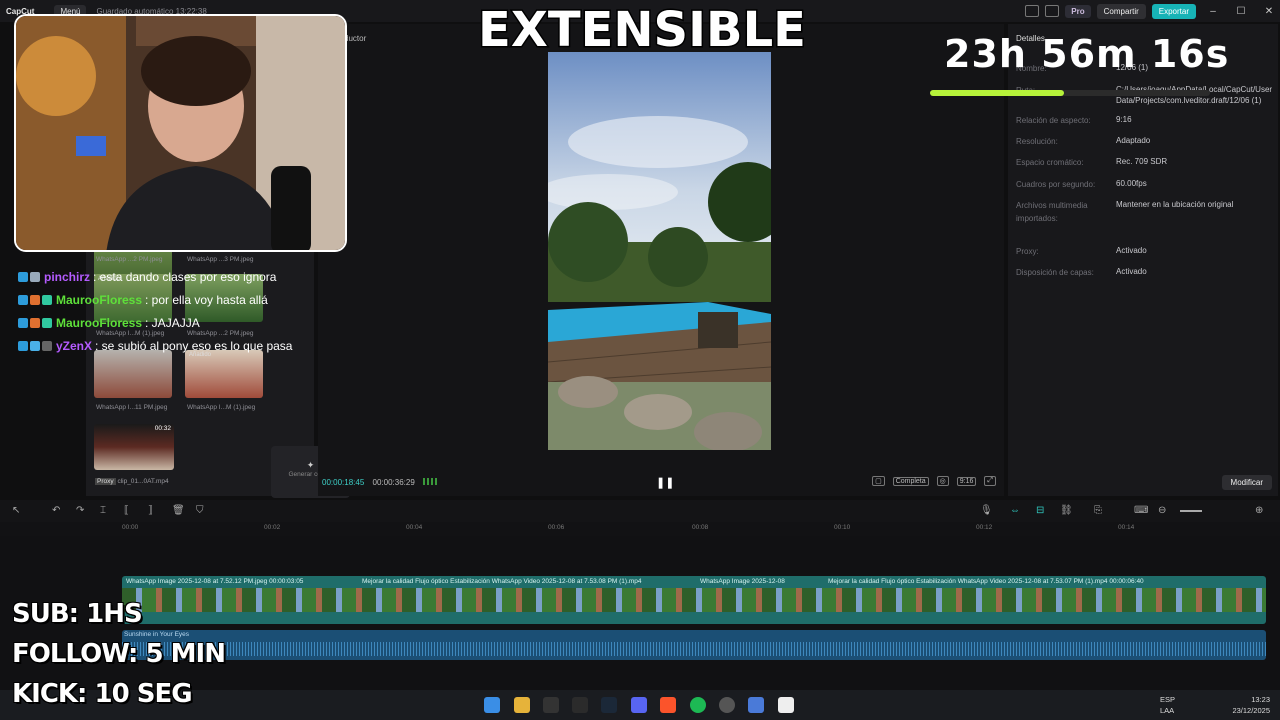  What do you see at coordinates (756, 705) in the screenshot?
I see `app-icon` at bounding box center [756, 705].